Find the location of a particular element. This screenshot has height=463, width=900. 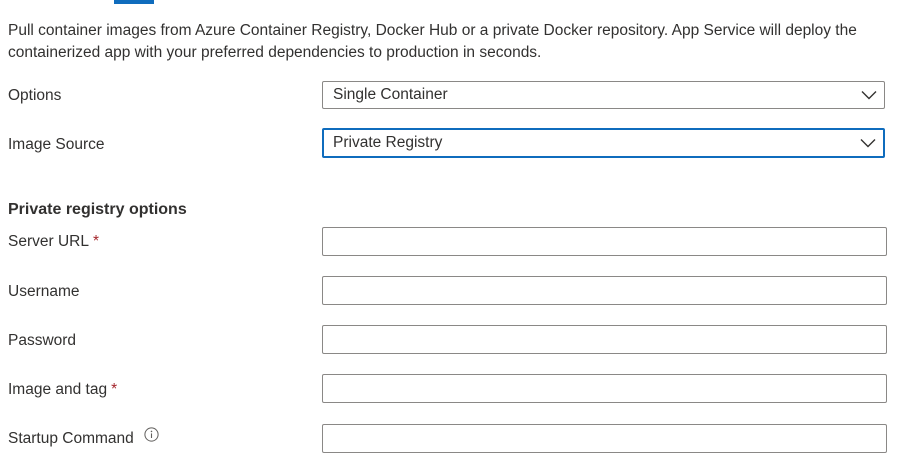

image-source-dropdown: Private Registry is located at coordinates (603, 143).